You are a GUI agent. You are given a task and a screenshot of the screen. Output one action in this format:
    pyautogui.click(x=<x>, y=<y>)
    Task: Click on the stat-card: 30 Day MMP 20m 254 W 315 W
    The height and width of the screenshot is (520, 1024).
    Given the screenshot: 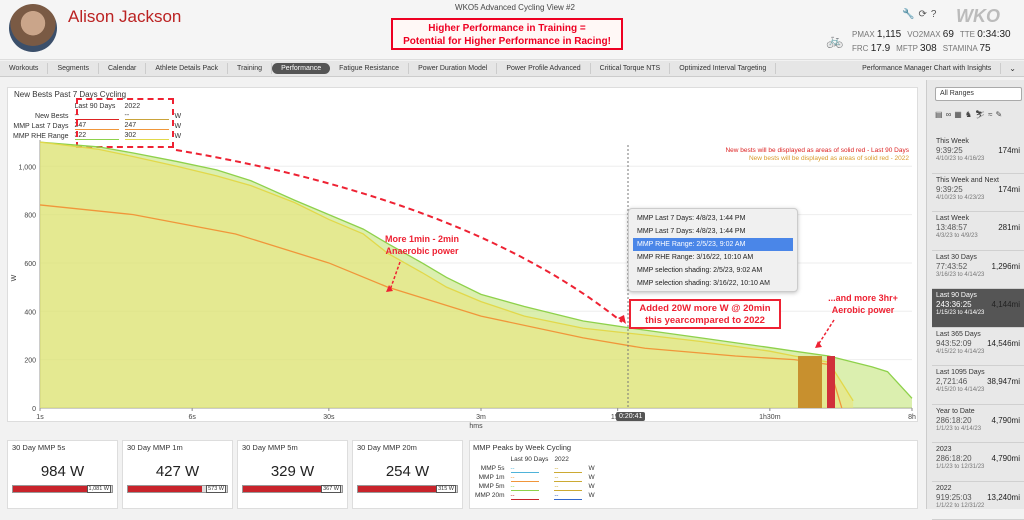 What is the action you would take?
    pyautogui.click(x=407, y=474)
    